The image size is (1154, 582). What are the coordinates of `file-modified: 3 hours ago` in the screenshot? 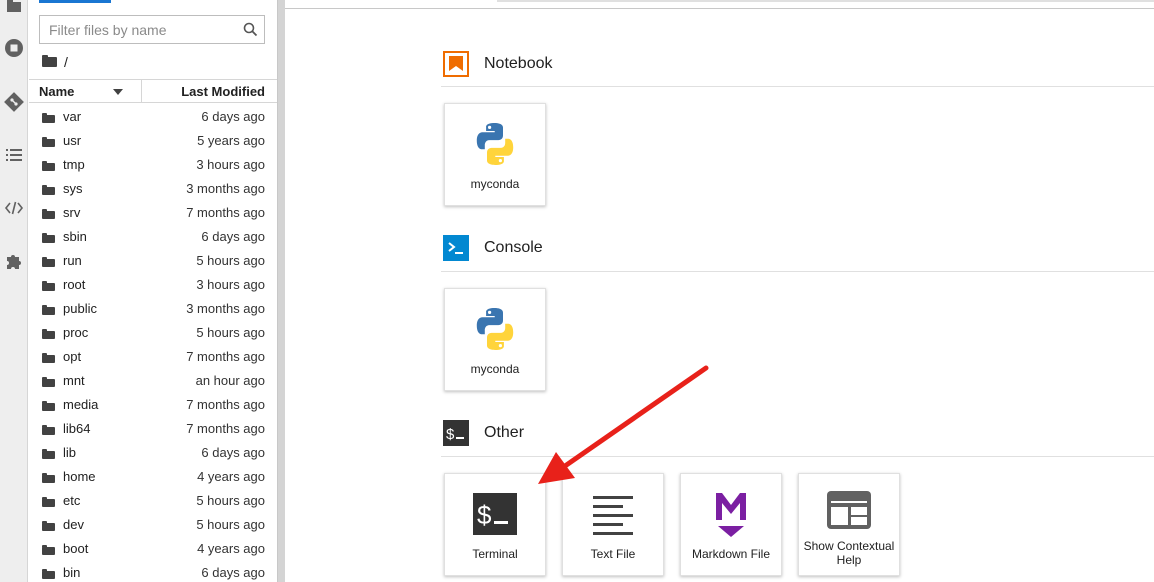 It's located at (230, 164).